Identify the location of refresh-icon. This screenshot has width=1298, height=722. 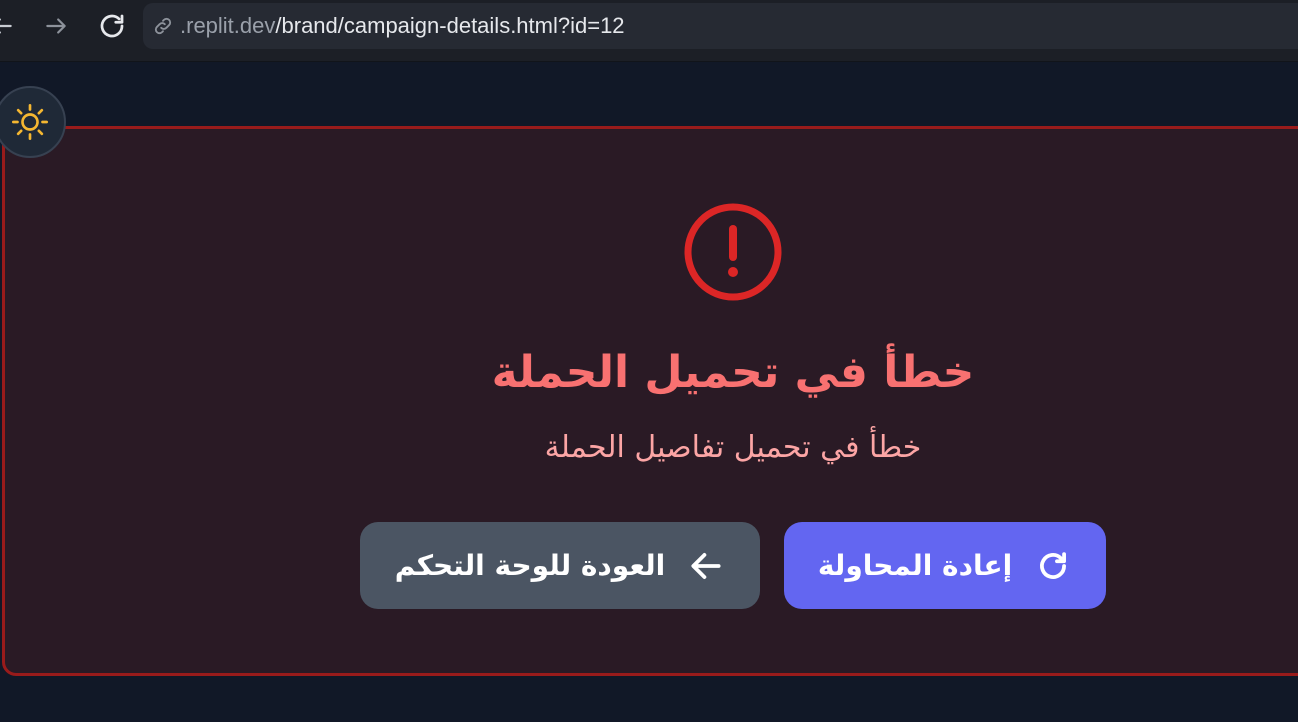
(1053, 566).